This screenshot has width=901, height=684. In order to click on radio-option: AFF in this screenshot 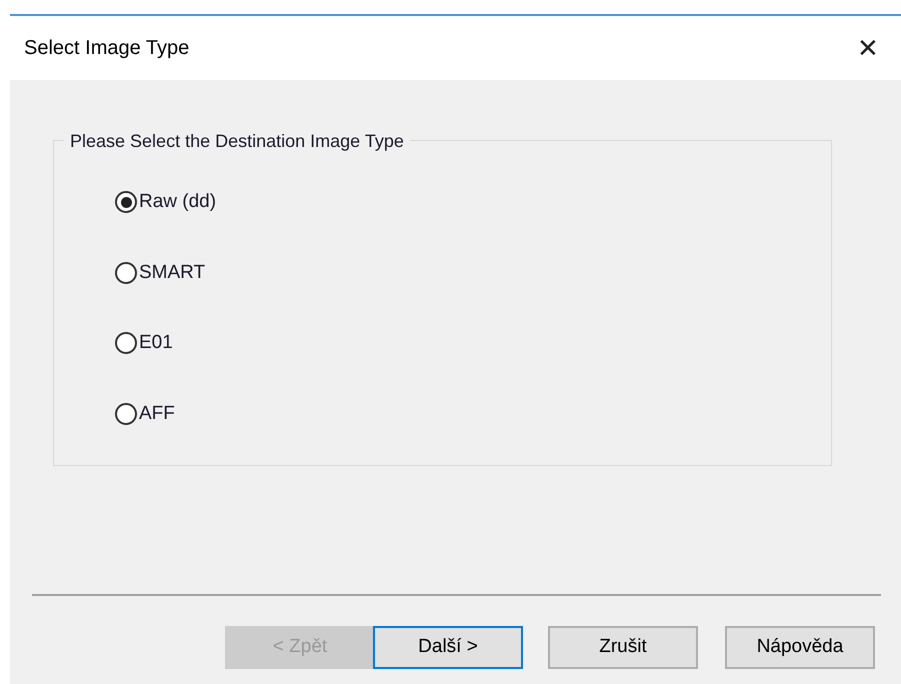, I will do `click(473, 414)`.